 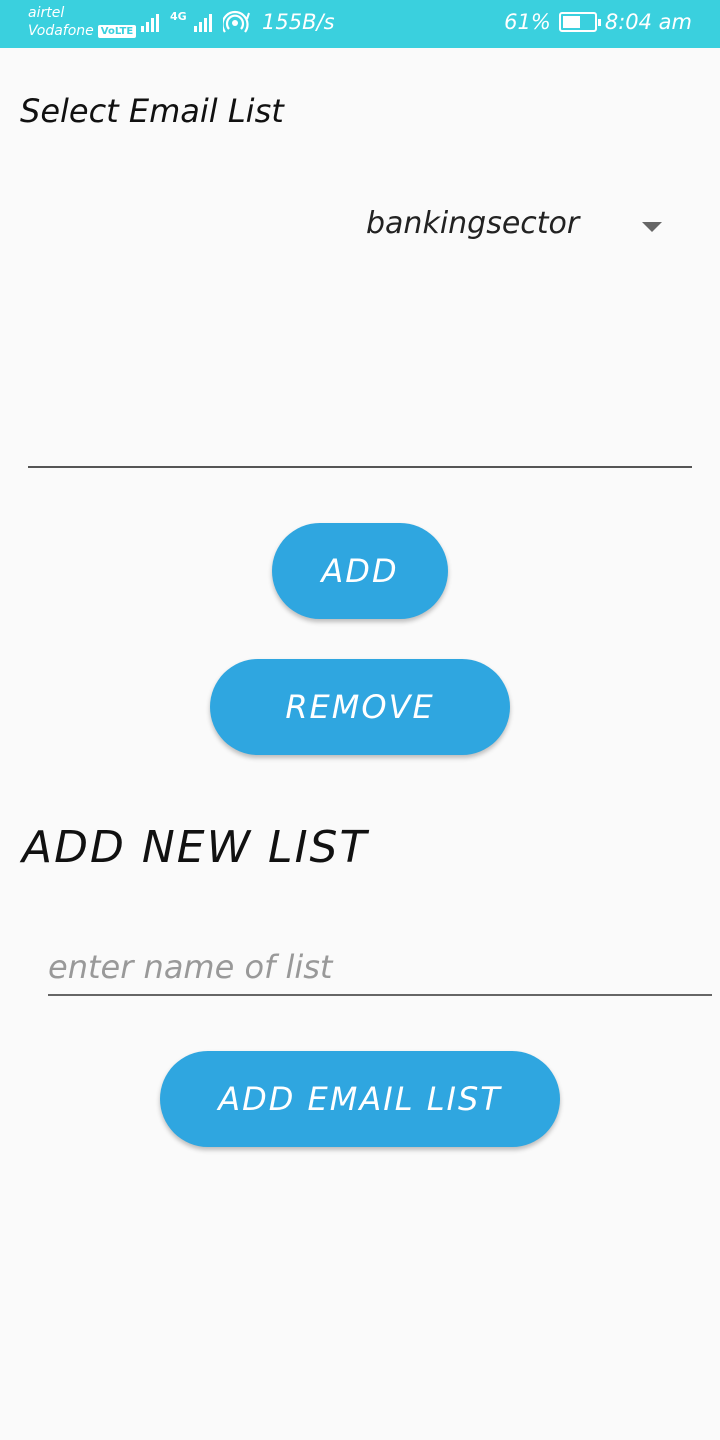 What do you see at coordinates (652, 227) in the screenshot?
I see `dropdown-arrow-icon` at bounding box center [652, 227].